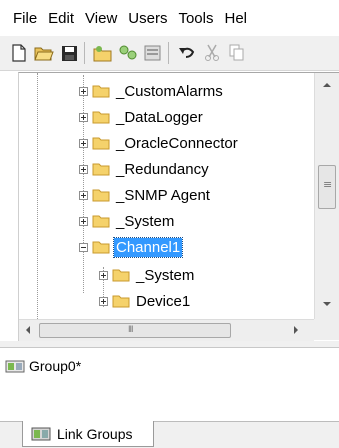 Image resolution: width=339 pixels, height=448 pixels. I want to click on scrollbar-corner, so click(326, 329).